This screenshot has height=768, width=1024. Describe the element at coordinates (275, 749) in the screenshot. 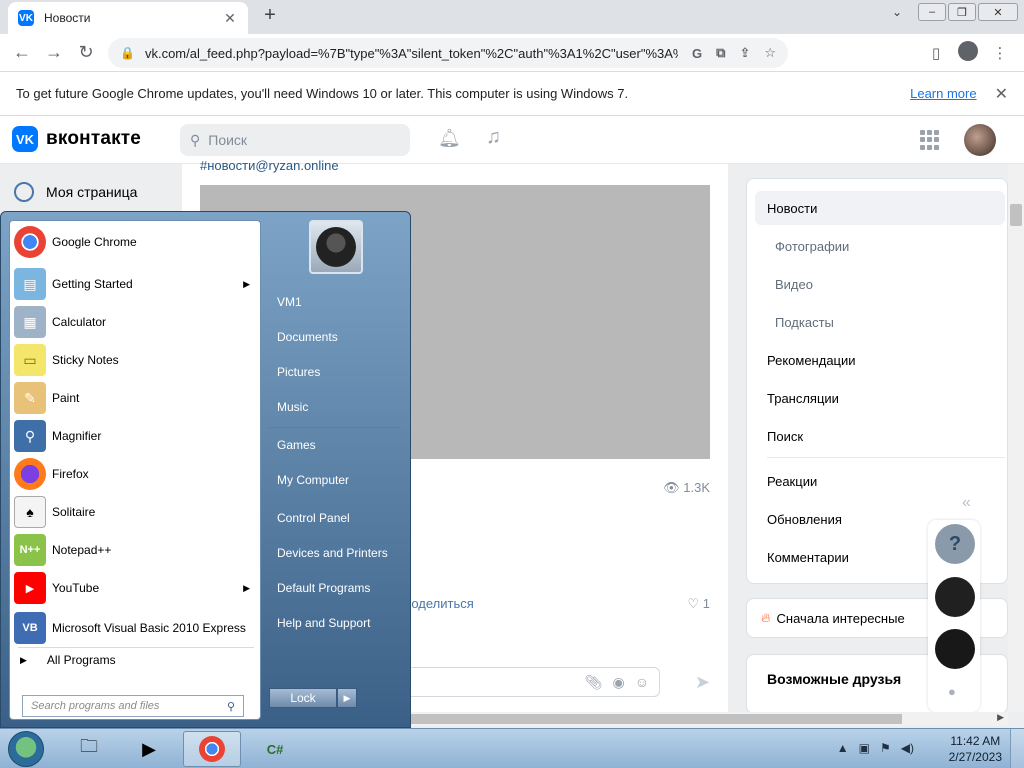

I see `taskbar-csharp-icon: C#` at that location.